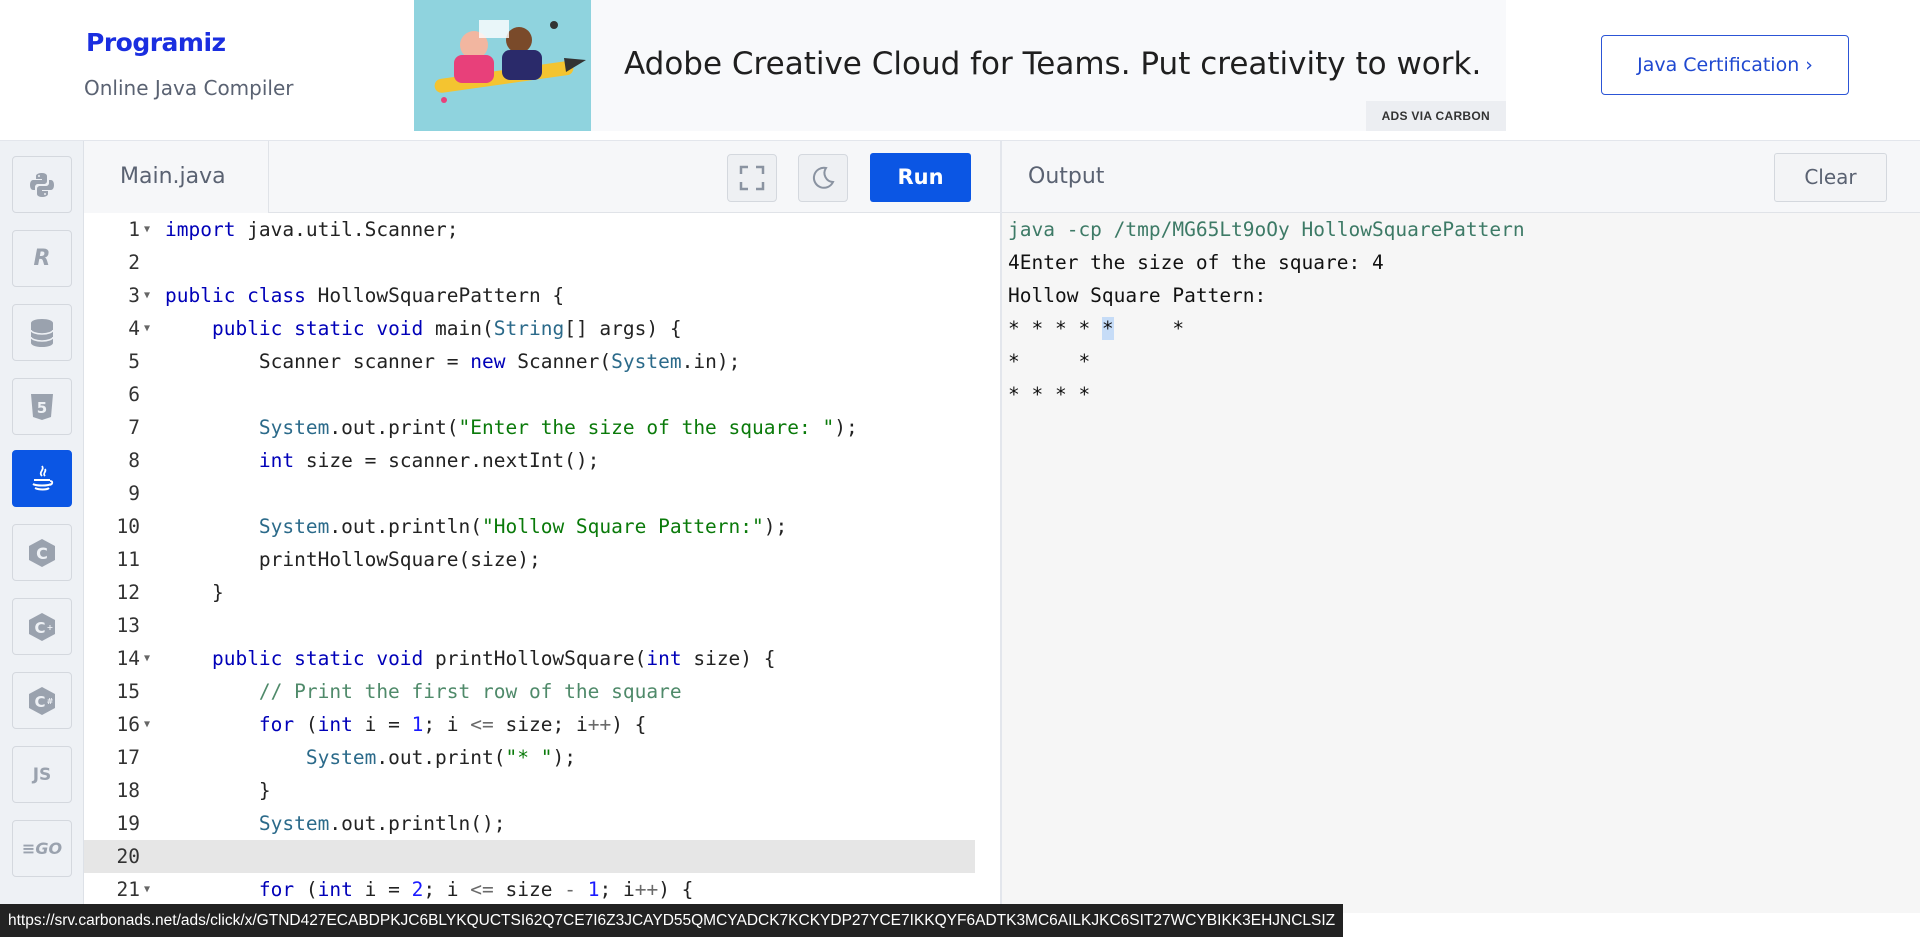 This screenshot has height=937, width=1920. I want to click on fullscreen-icon, so click(752, 178).